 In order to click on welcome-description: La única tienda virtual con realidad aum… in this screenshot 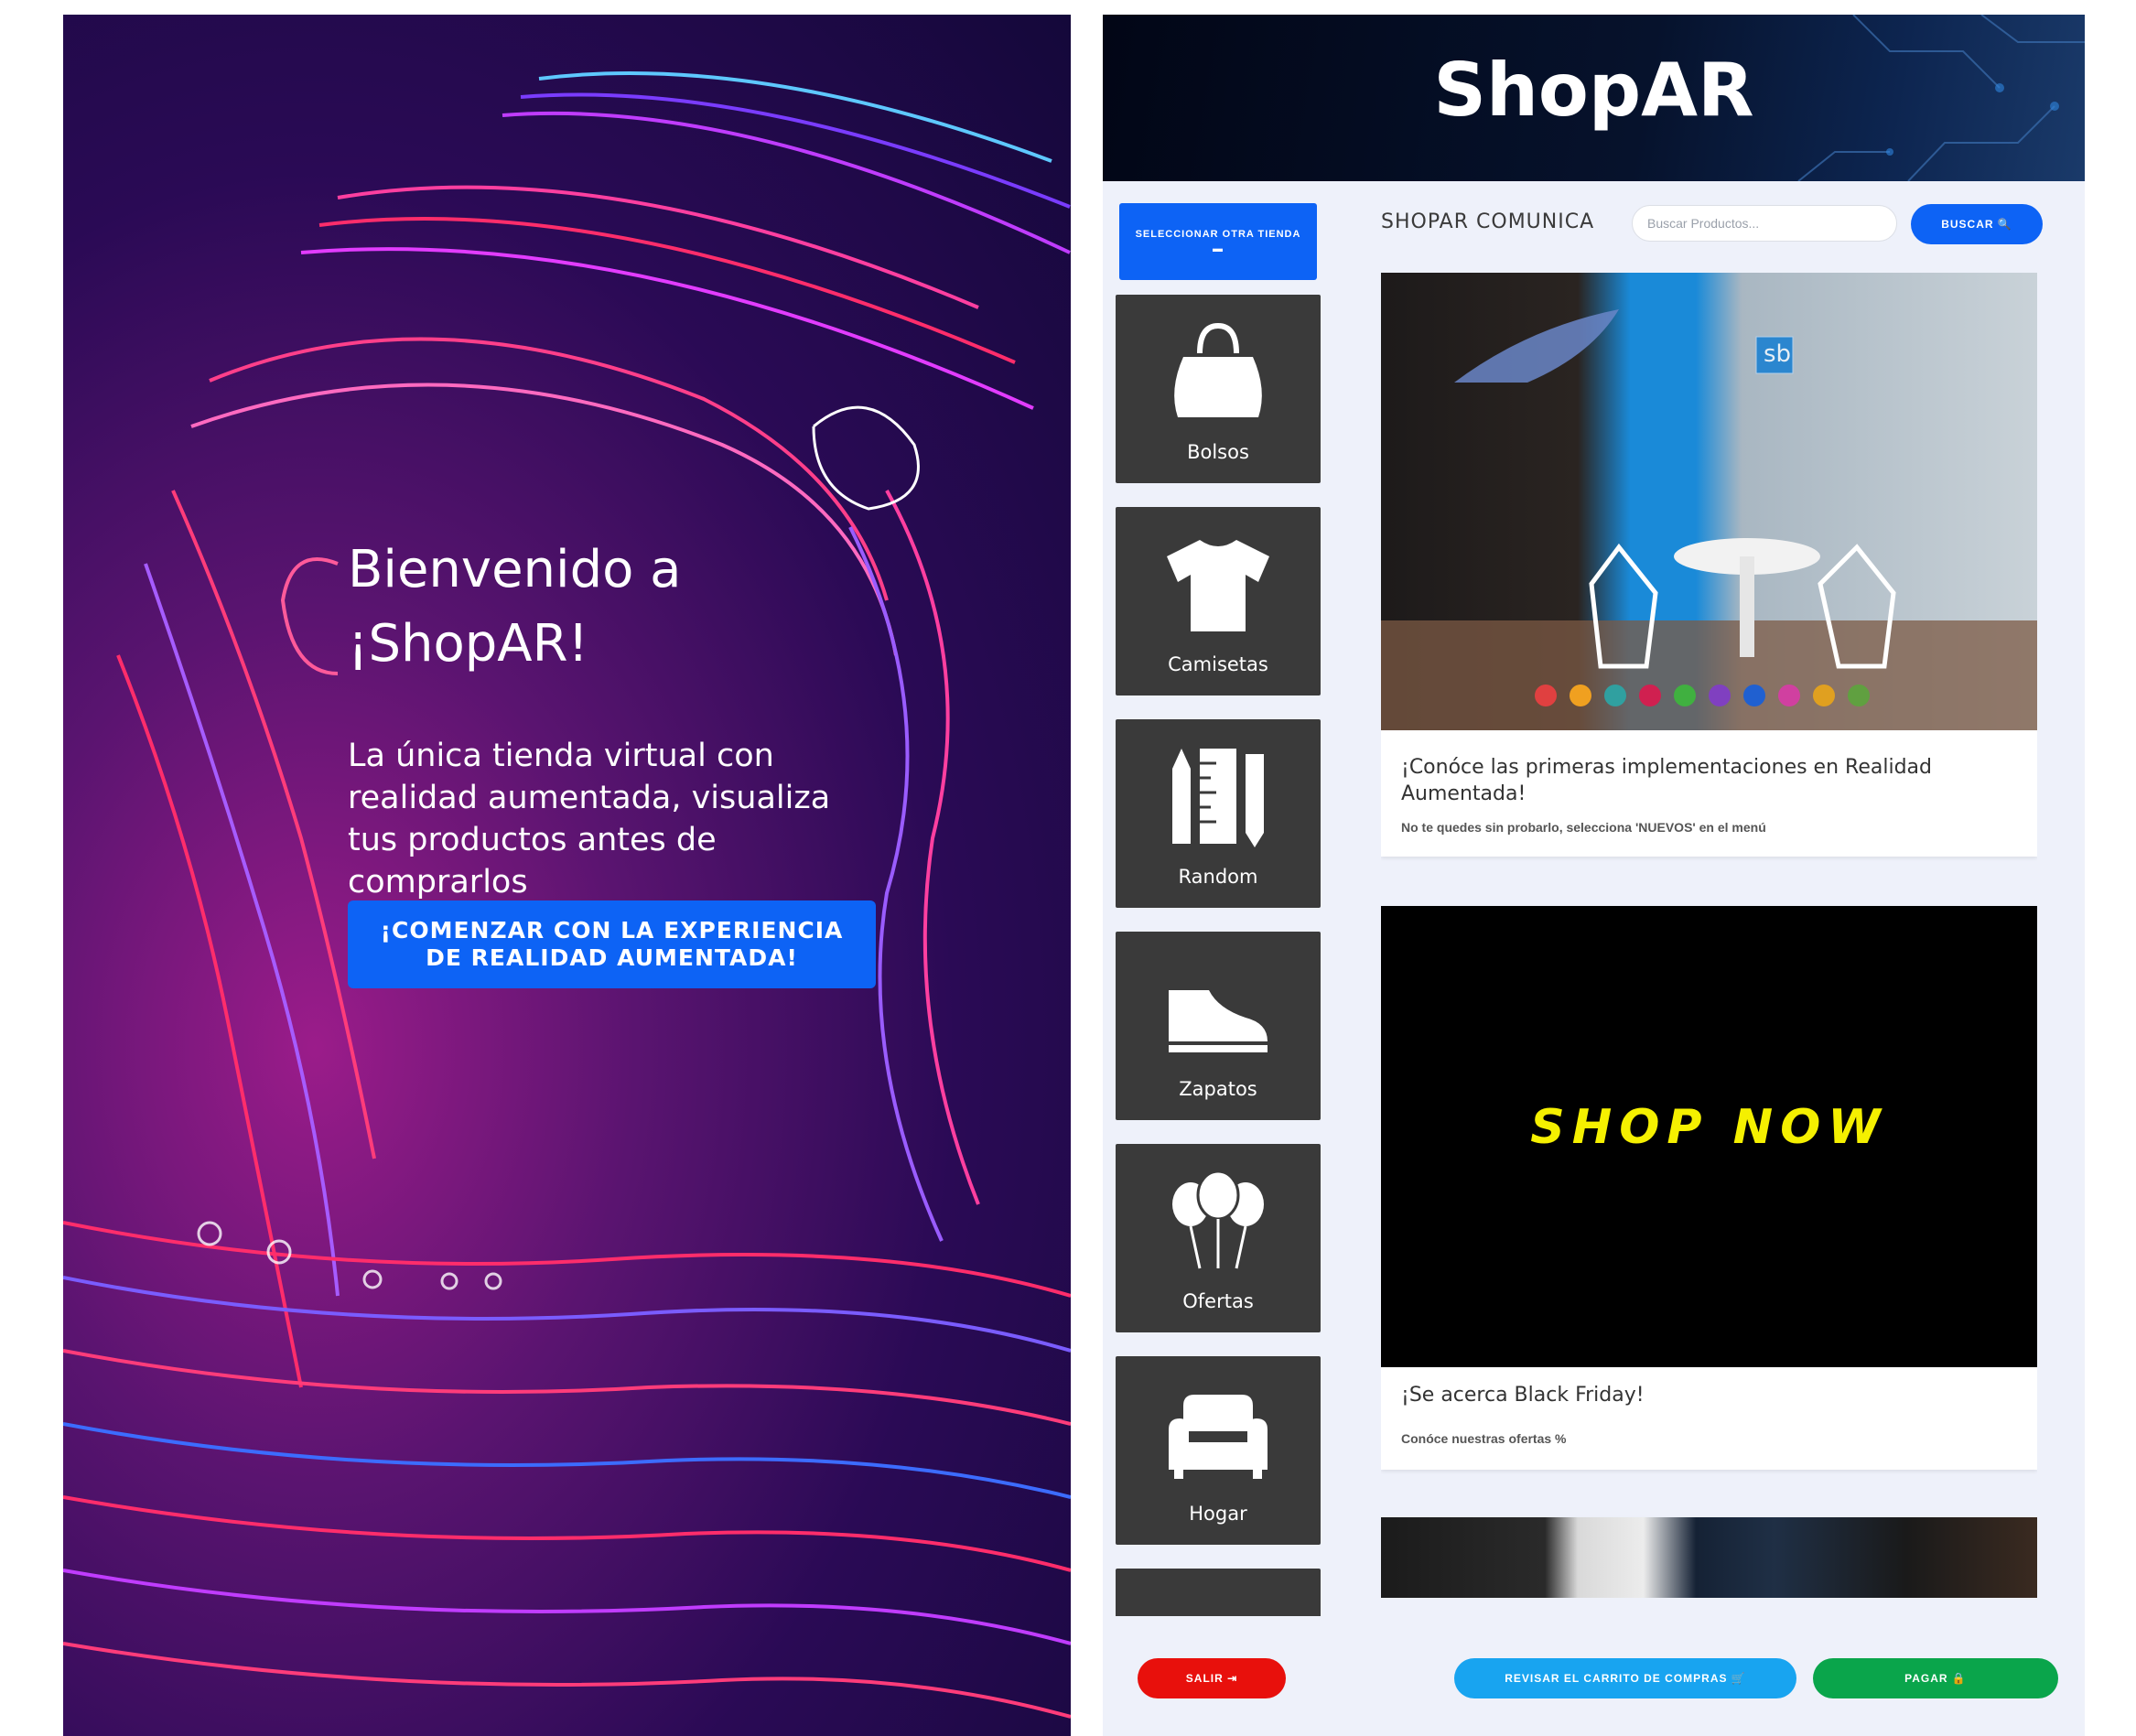, I will do `click(589, 819)`.